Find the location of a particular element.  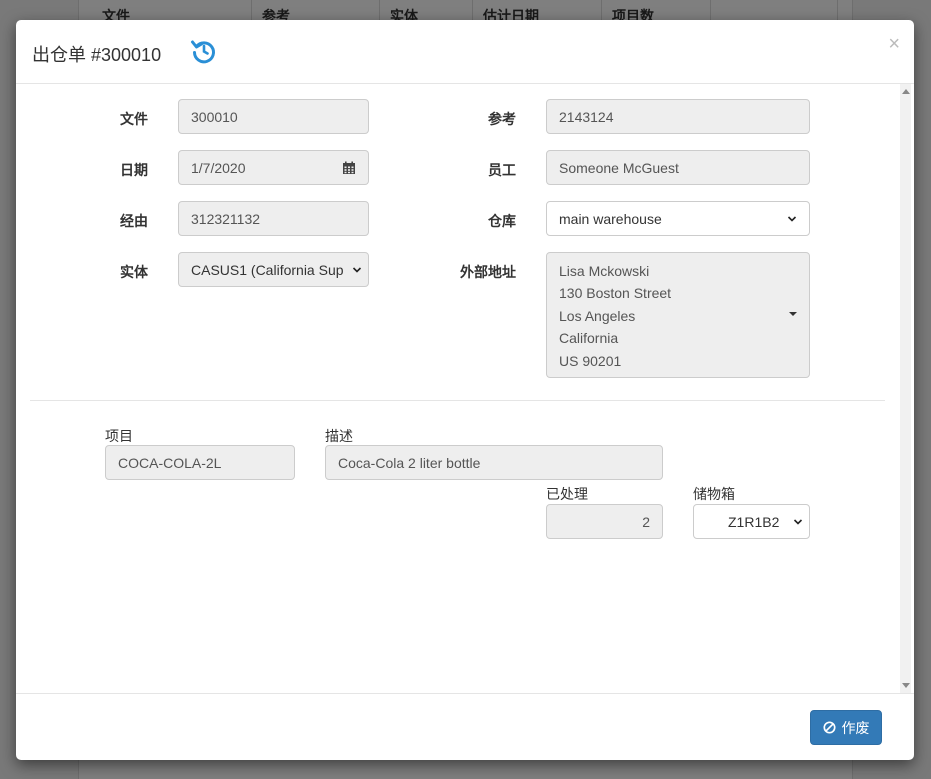

address-line: 130 Boston Street is located at coordinates (615, 293).